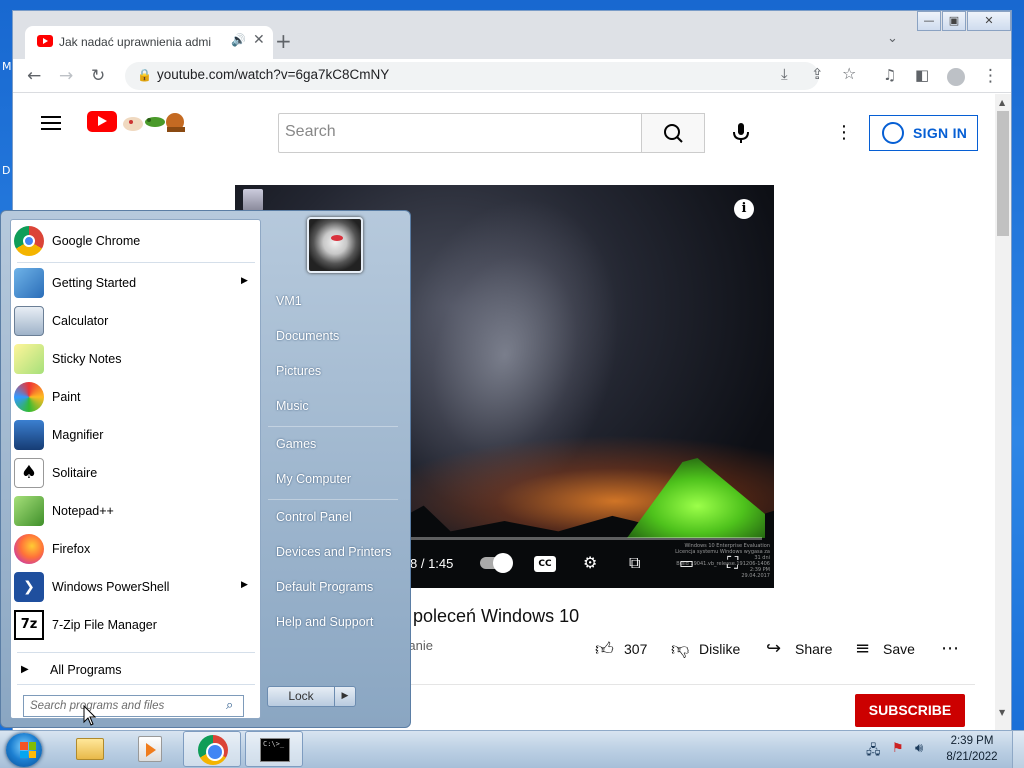 The height and width of the screenshot is (768, 1024). What do you see at coordinates (149, 749) in the screenshot?
I see `taskbar-media-player` at bounding box center [149, 749].